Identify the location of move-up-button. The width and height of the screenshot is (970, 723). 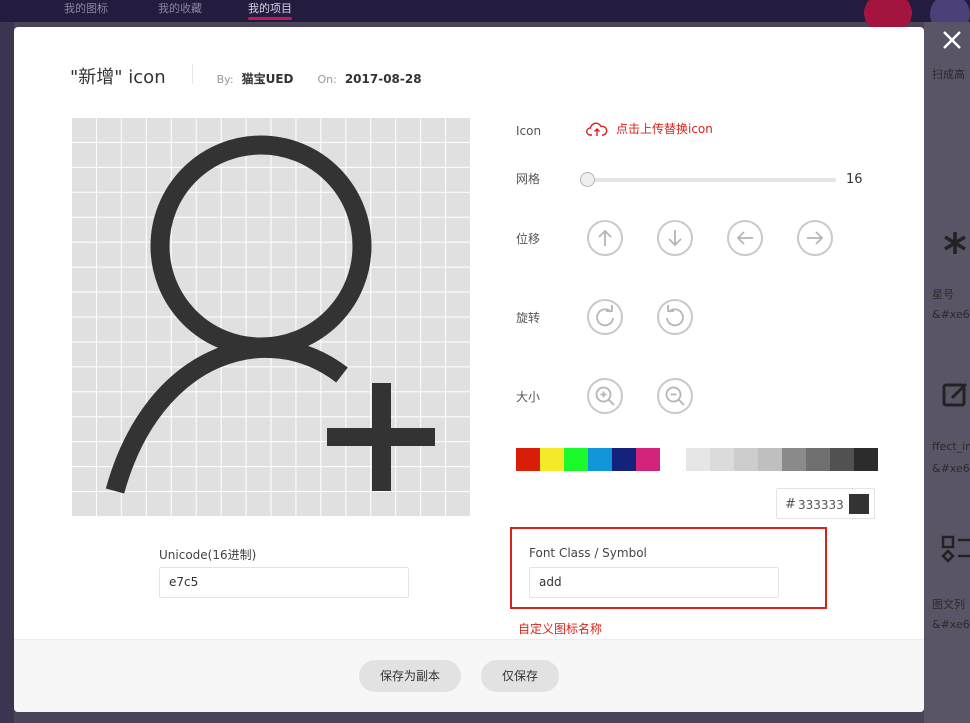
(605, 238).